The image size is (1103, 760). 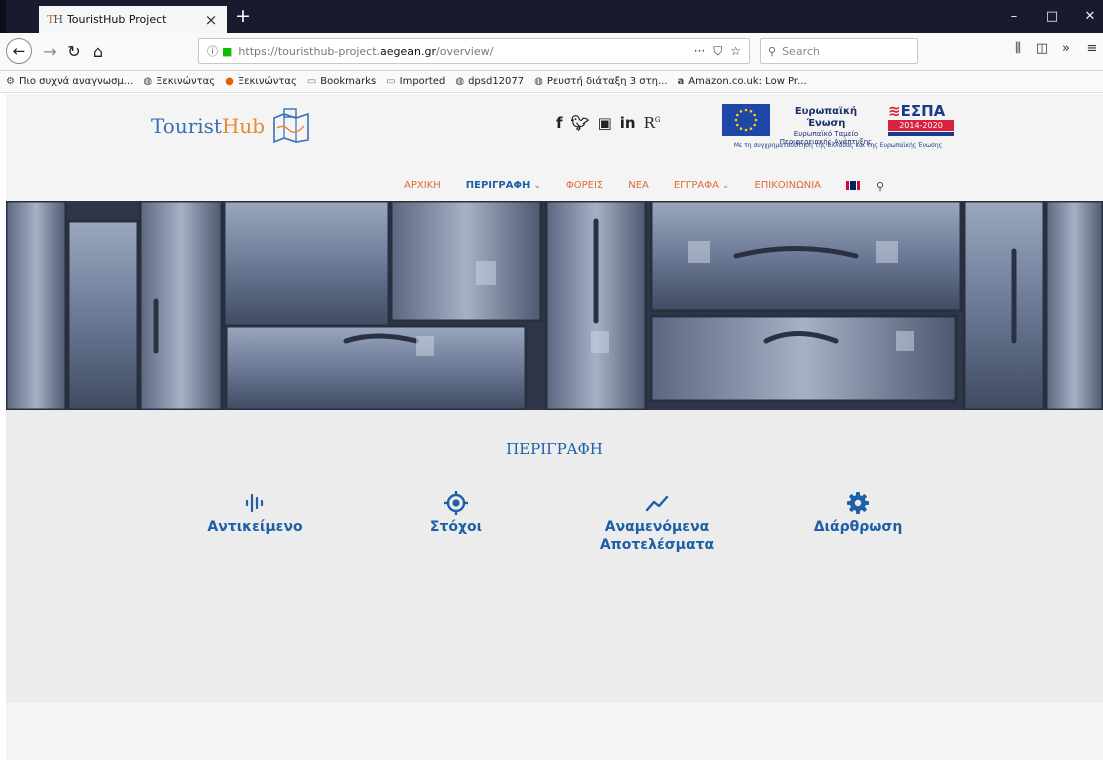 I want to click on gear-icon: ⚙, so click(x=10, y=81).